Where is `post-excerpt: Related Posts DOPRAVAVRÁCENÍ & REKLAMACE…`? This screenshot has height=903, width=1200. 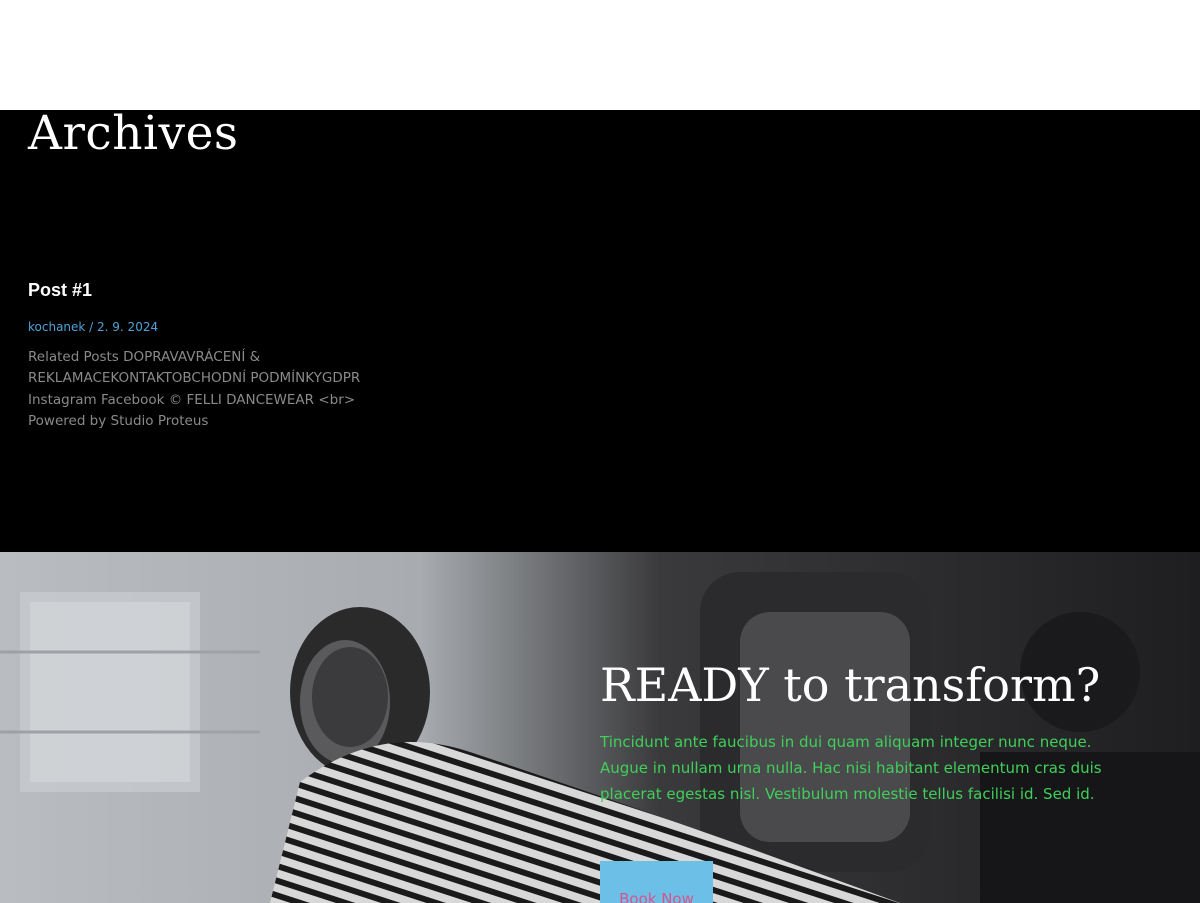 post-excerpt: Related Posts DOPRAVAVRÁCENÍ & REKLAMACE… is located at coordinates (194, 389).